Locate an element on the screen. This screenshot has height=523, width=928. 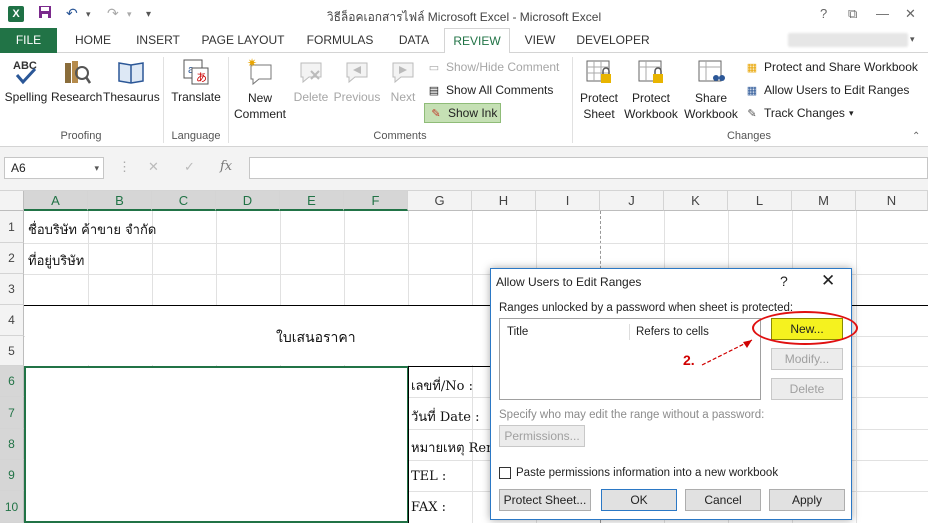
cell-a2: ที่อยู่บริษัท is located at coordinates (56, 260).